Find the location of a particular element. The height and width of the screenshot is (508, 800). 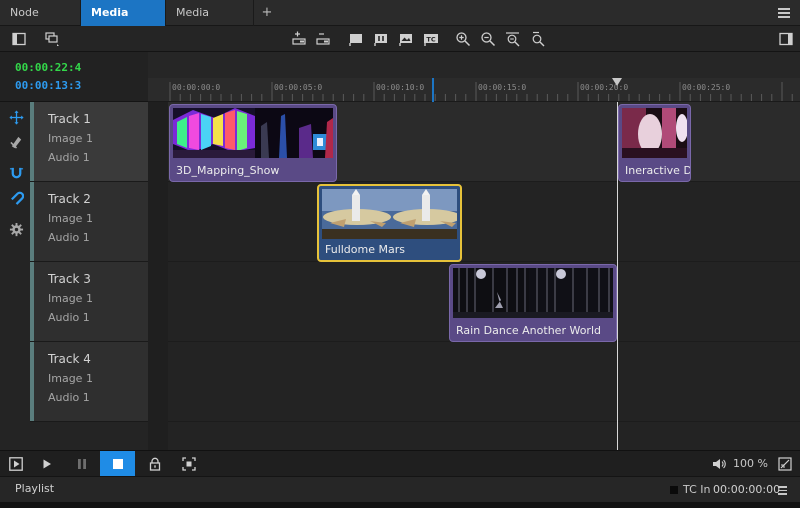

tc-icon: TC is located at coordinates (431, 39).